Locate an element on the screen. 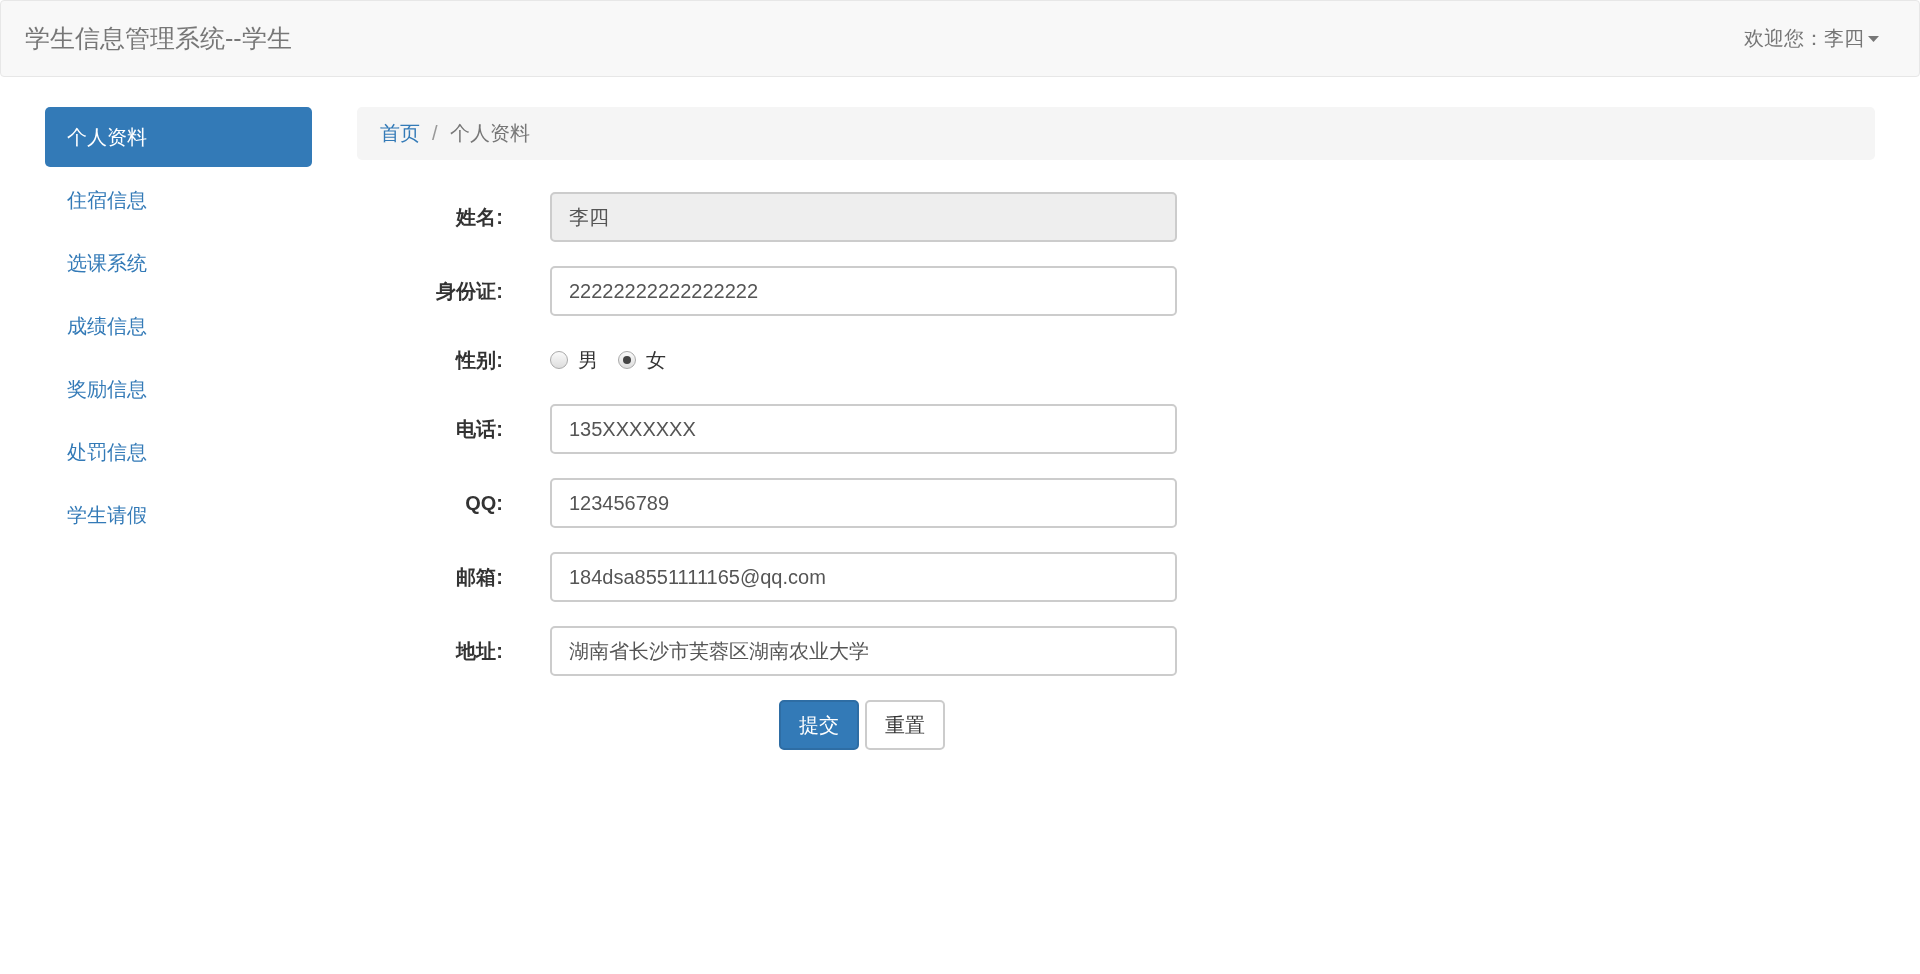  sidebar-item: 处罚信息 is located at coordinates (178, 452).